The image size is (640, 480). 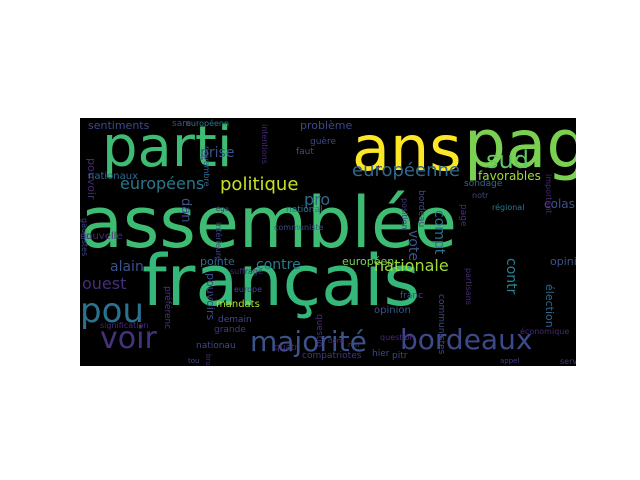 I want to click on cloud-word: compatriotes, so click(x=332, y=356).